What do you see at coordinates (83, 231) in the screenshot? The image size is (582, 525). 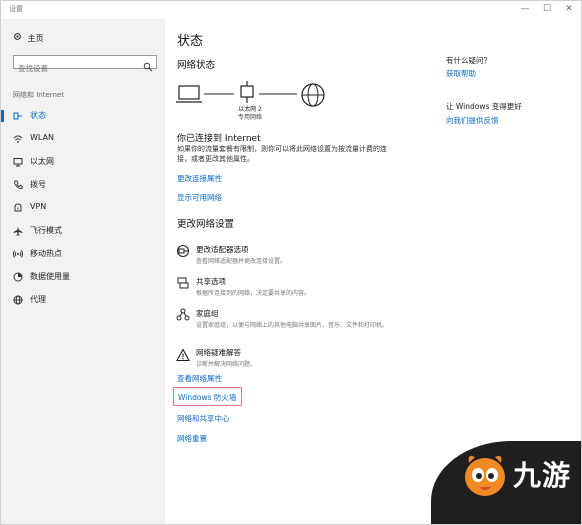 I see `sidebar-item-airplane: 飞行模式` at bounding box center [83, 231].